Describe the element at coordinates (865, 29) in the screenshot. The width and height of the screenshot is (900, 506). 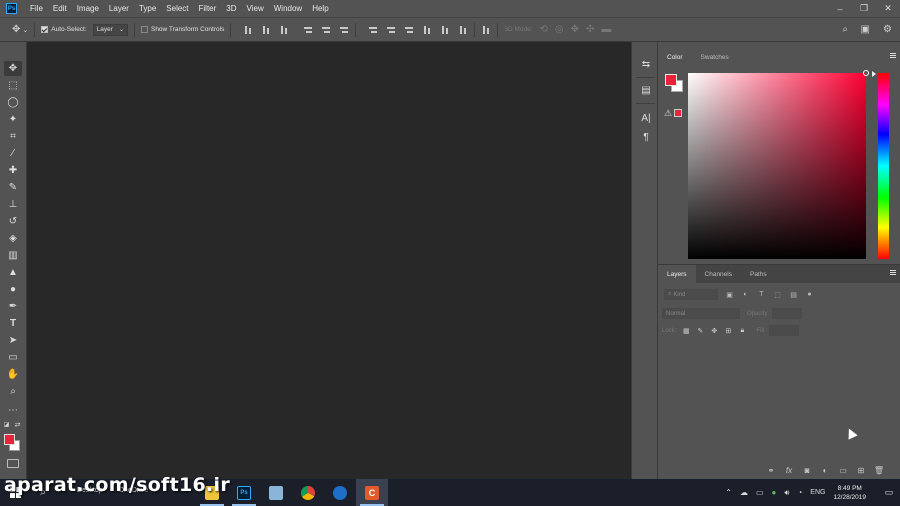
I see `workspace-icon: ▣` at that location.